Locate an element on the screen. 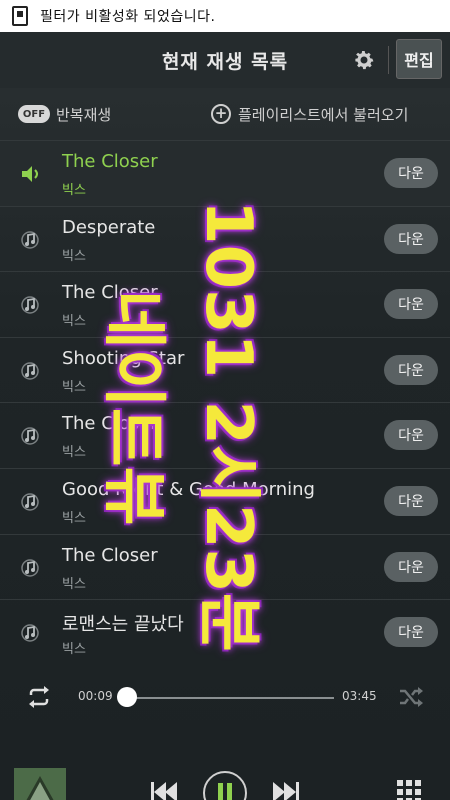 Image resolution: width=450 pixels, height=800 pixels. notification-icon is located at coordinates (20, 16).